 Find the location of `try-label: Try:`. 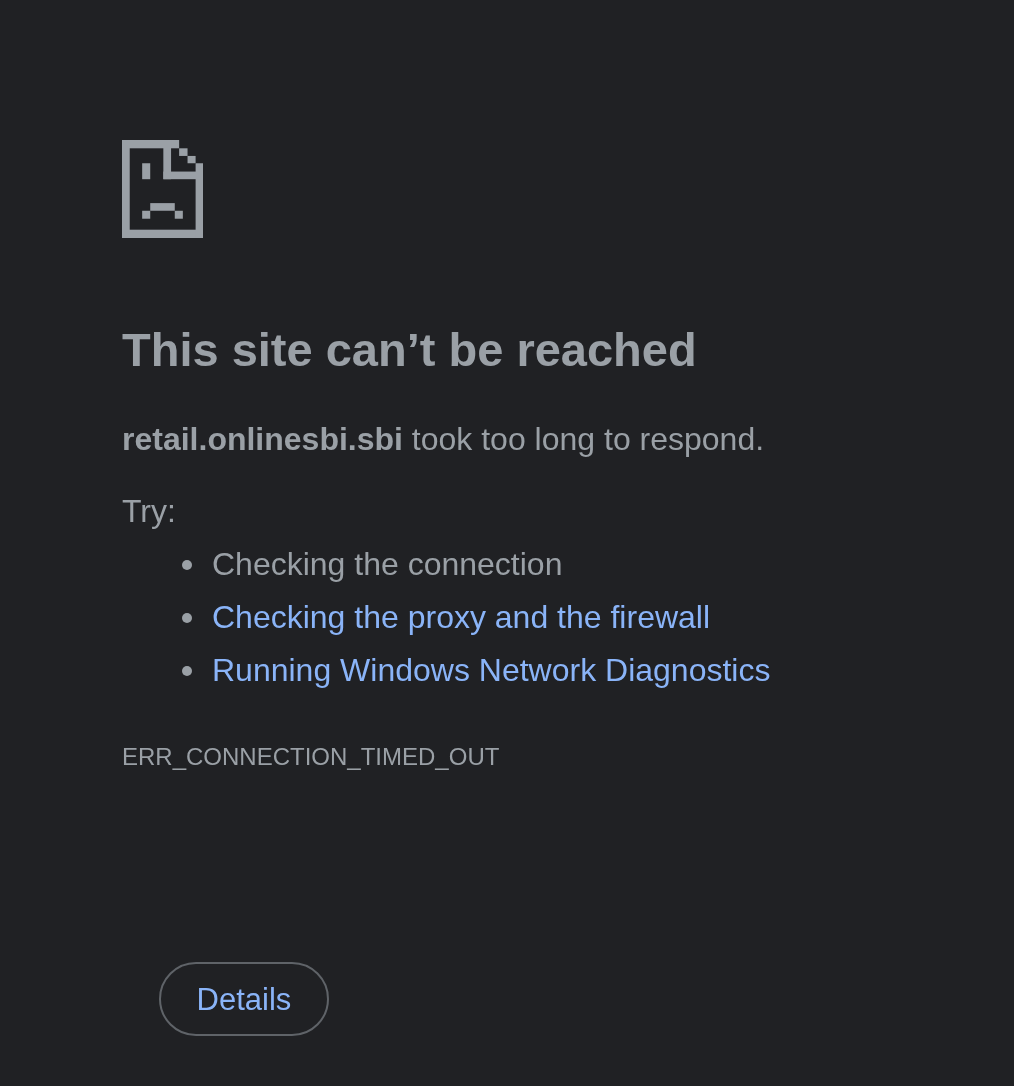

try-label: Try: is located at coordinates (149, 511).